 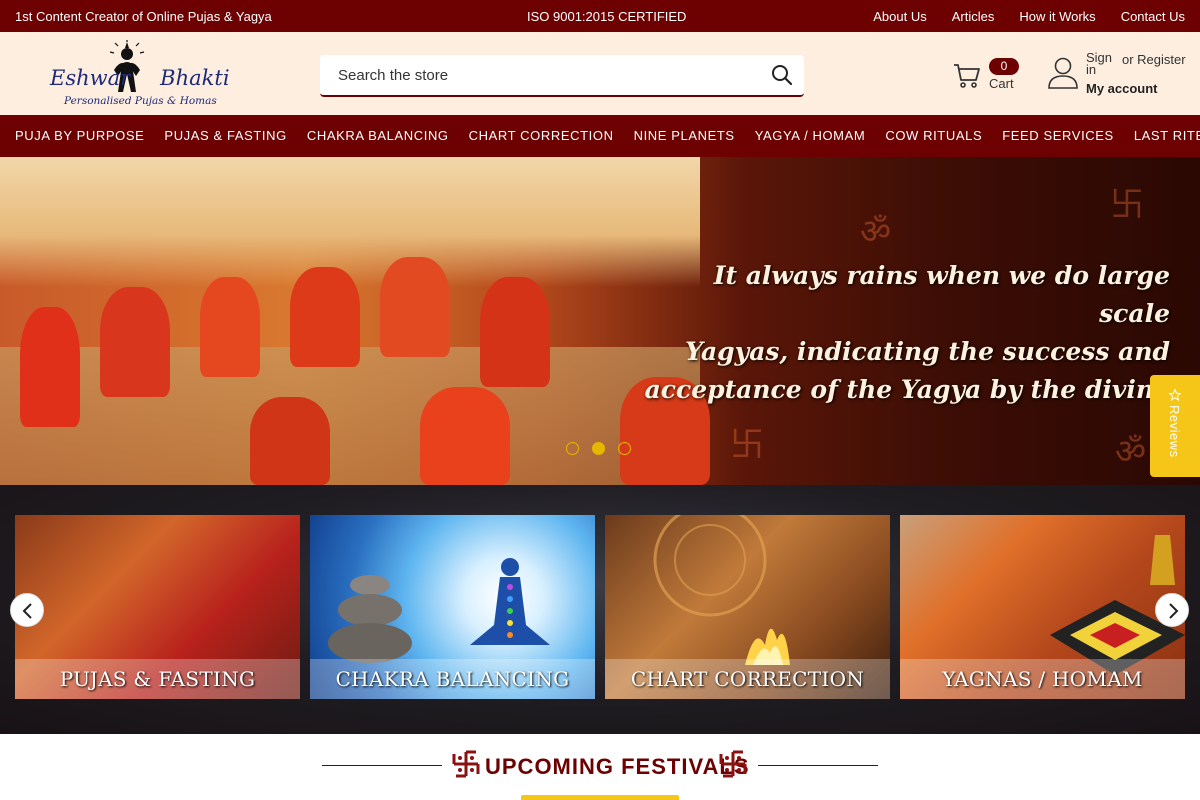 I want to click on cart-label: Cart, so click(x=1001, y=83).